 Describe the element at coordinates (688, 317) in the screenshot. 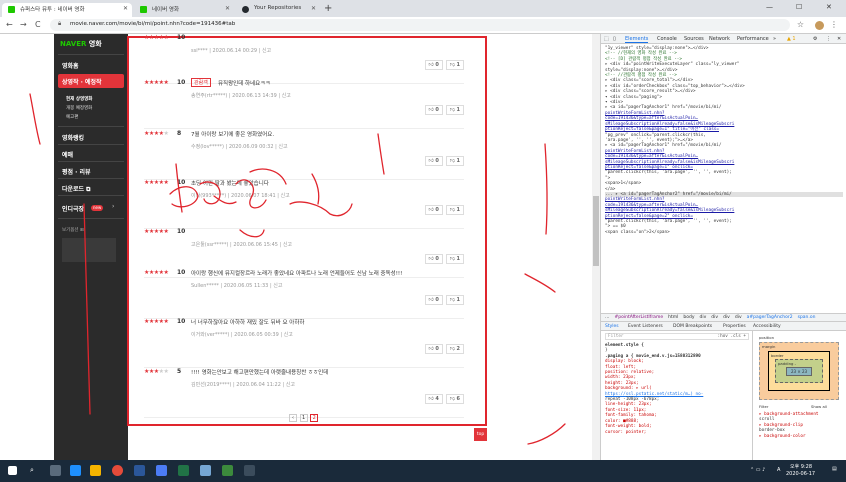

I see `breadcrumb-item: body` at that location.